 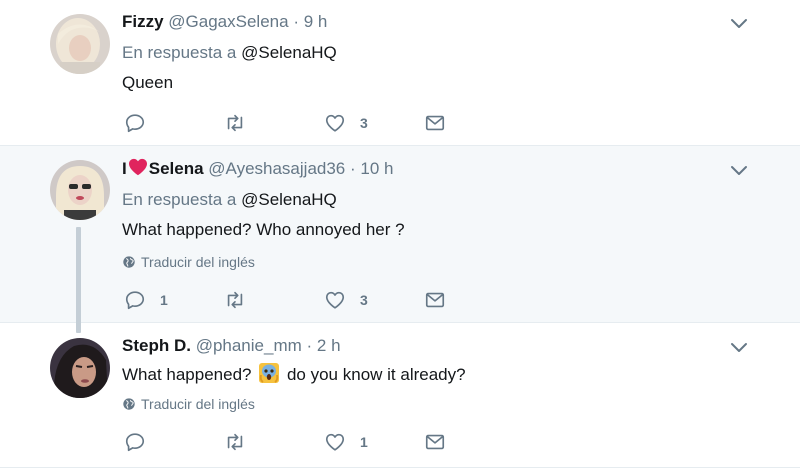 I want to click on tweet-text: Queen, so click(x=148, y=82).